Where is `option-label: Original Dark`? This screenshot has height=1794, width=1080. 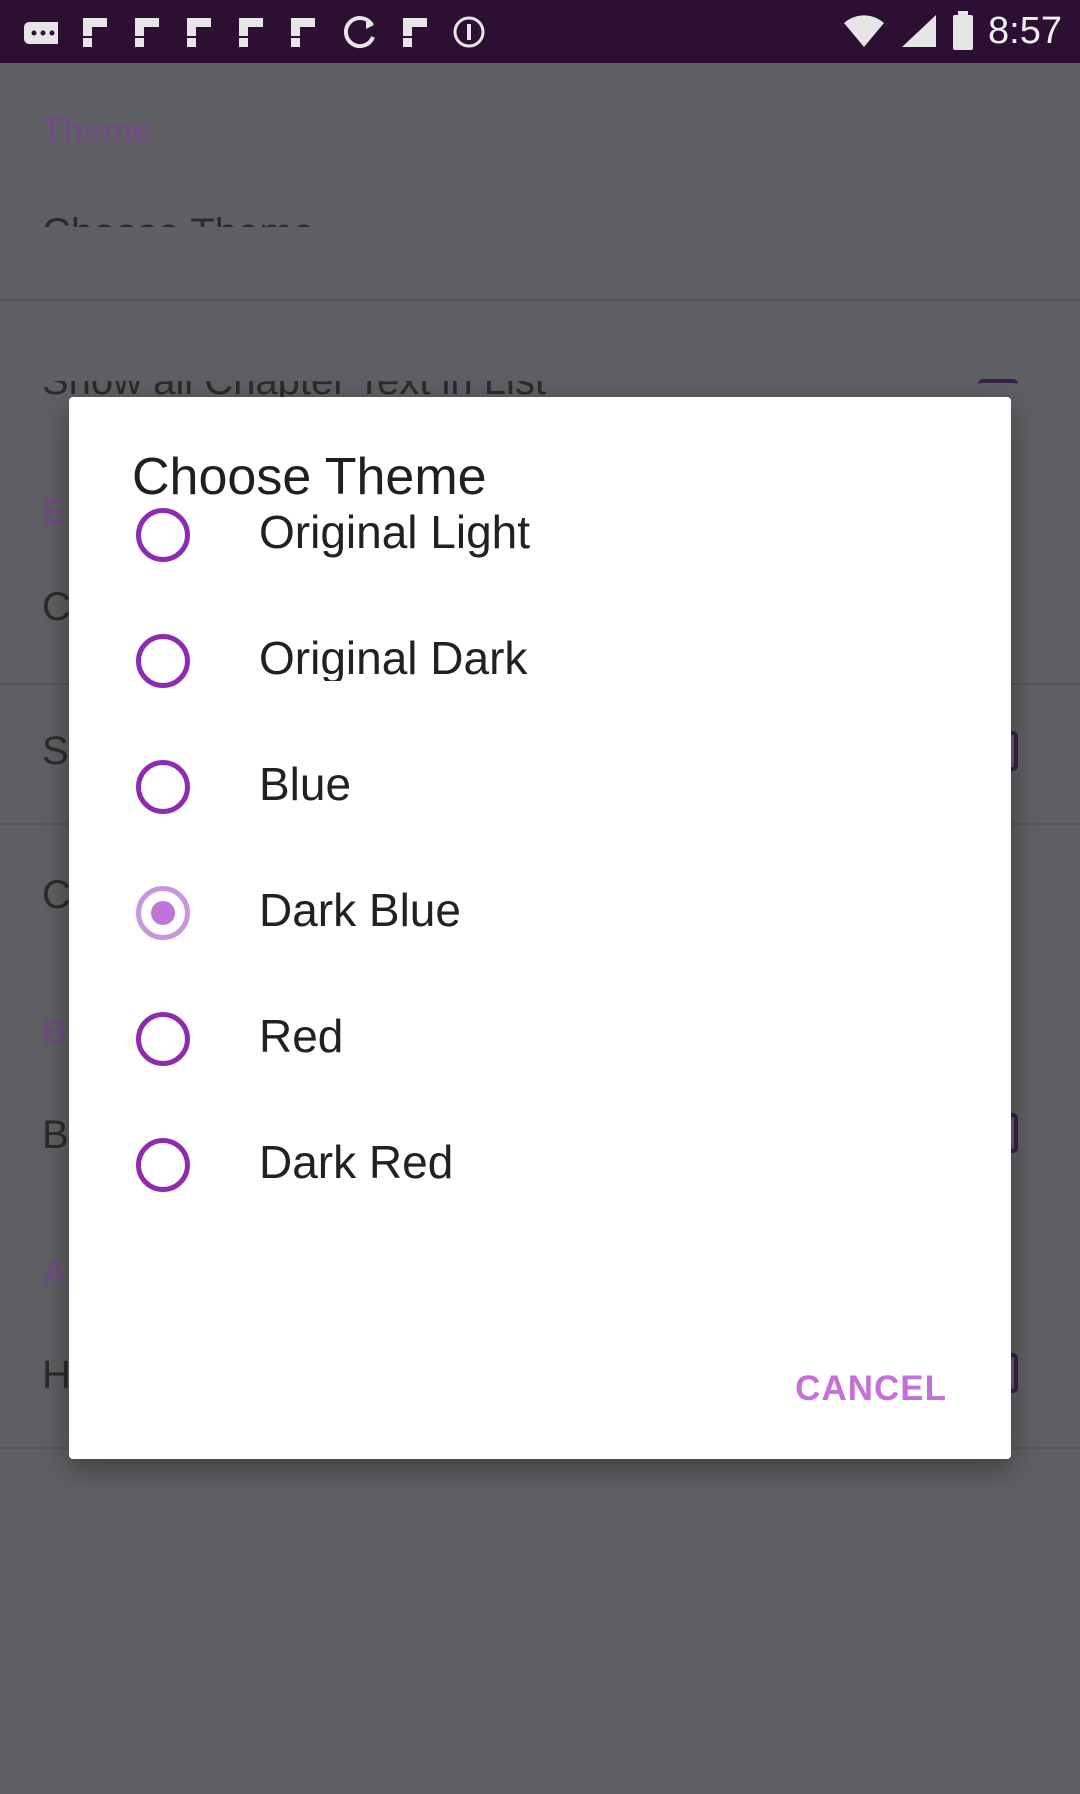
option-label: Original Dark is located at coordinates (393, 656).